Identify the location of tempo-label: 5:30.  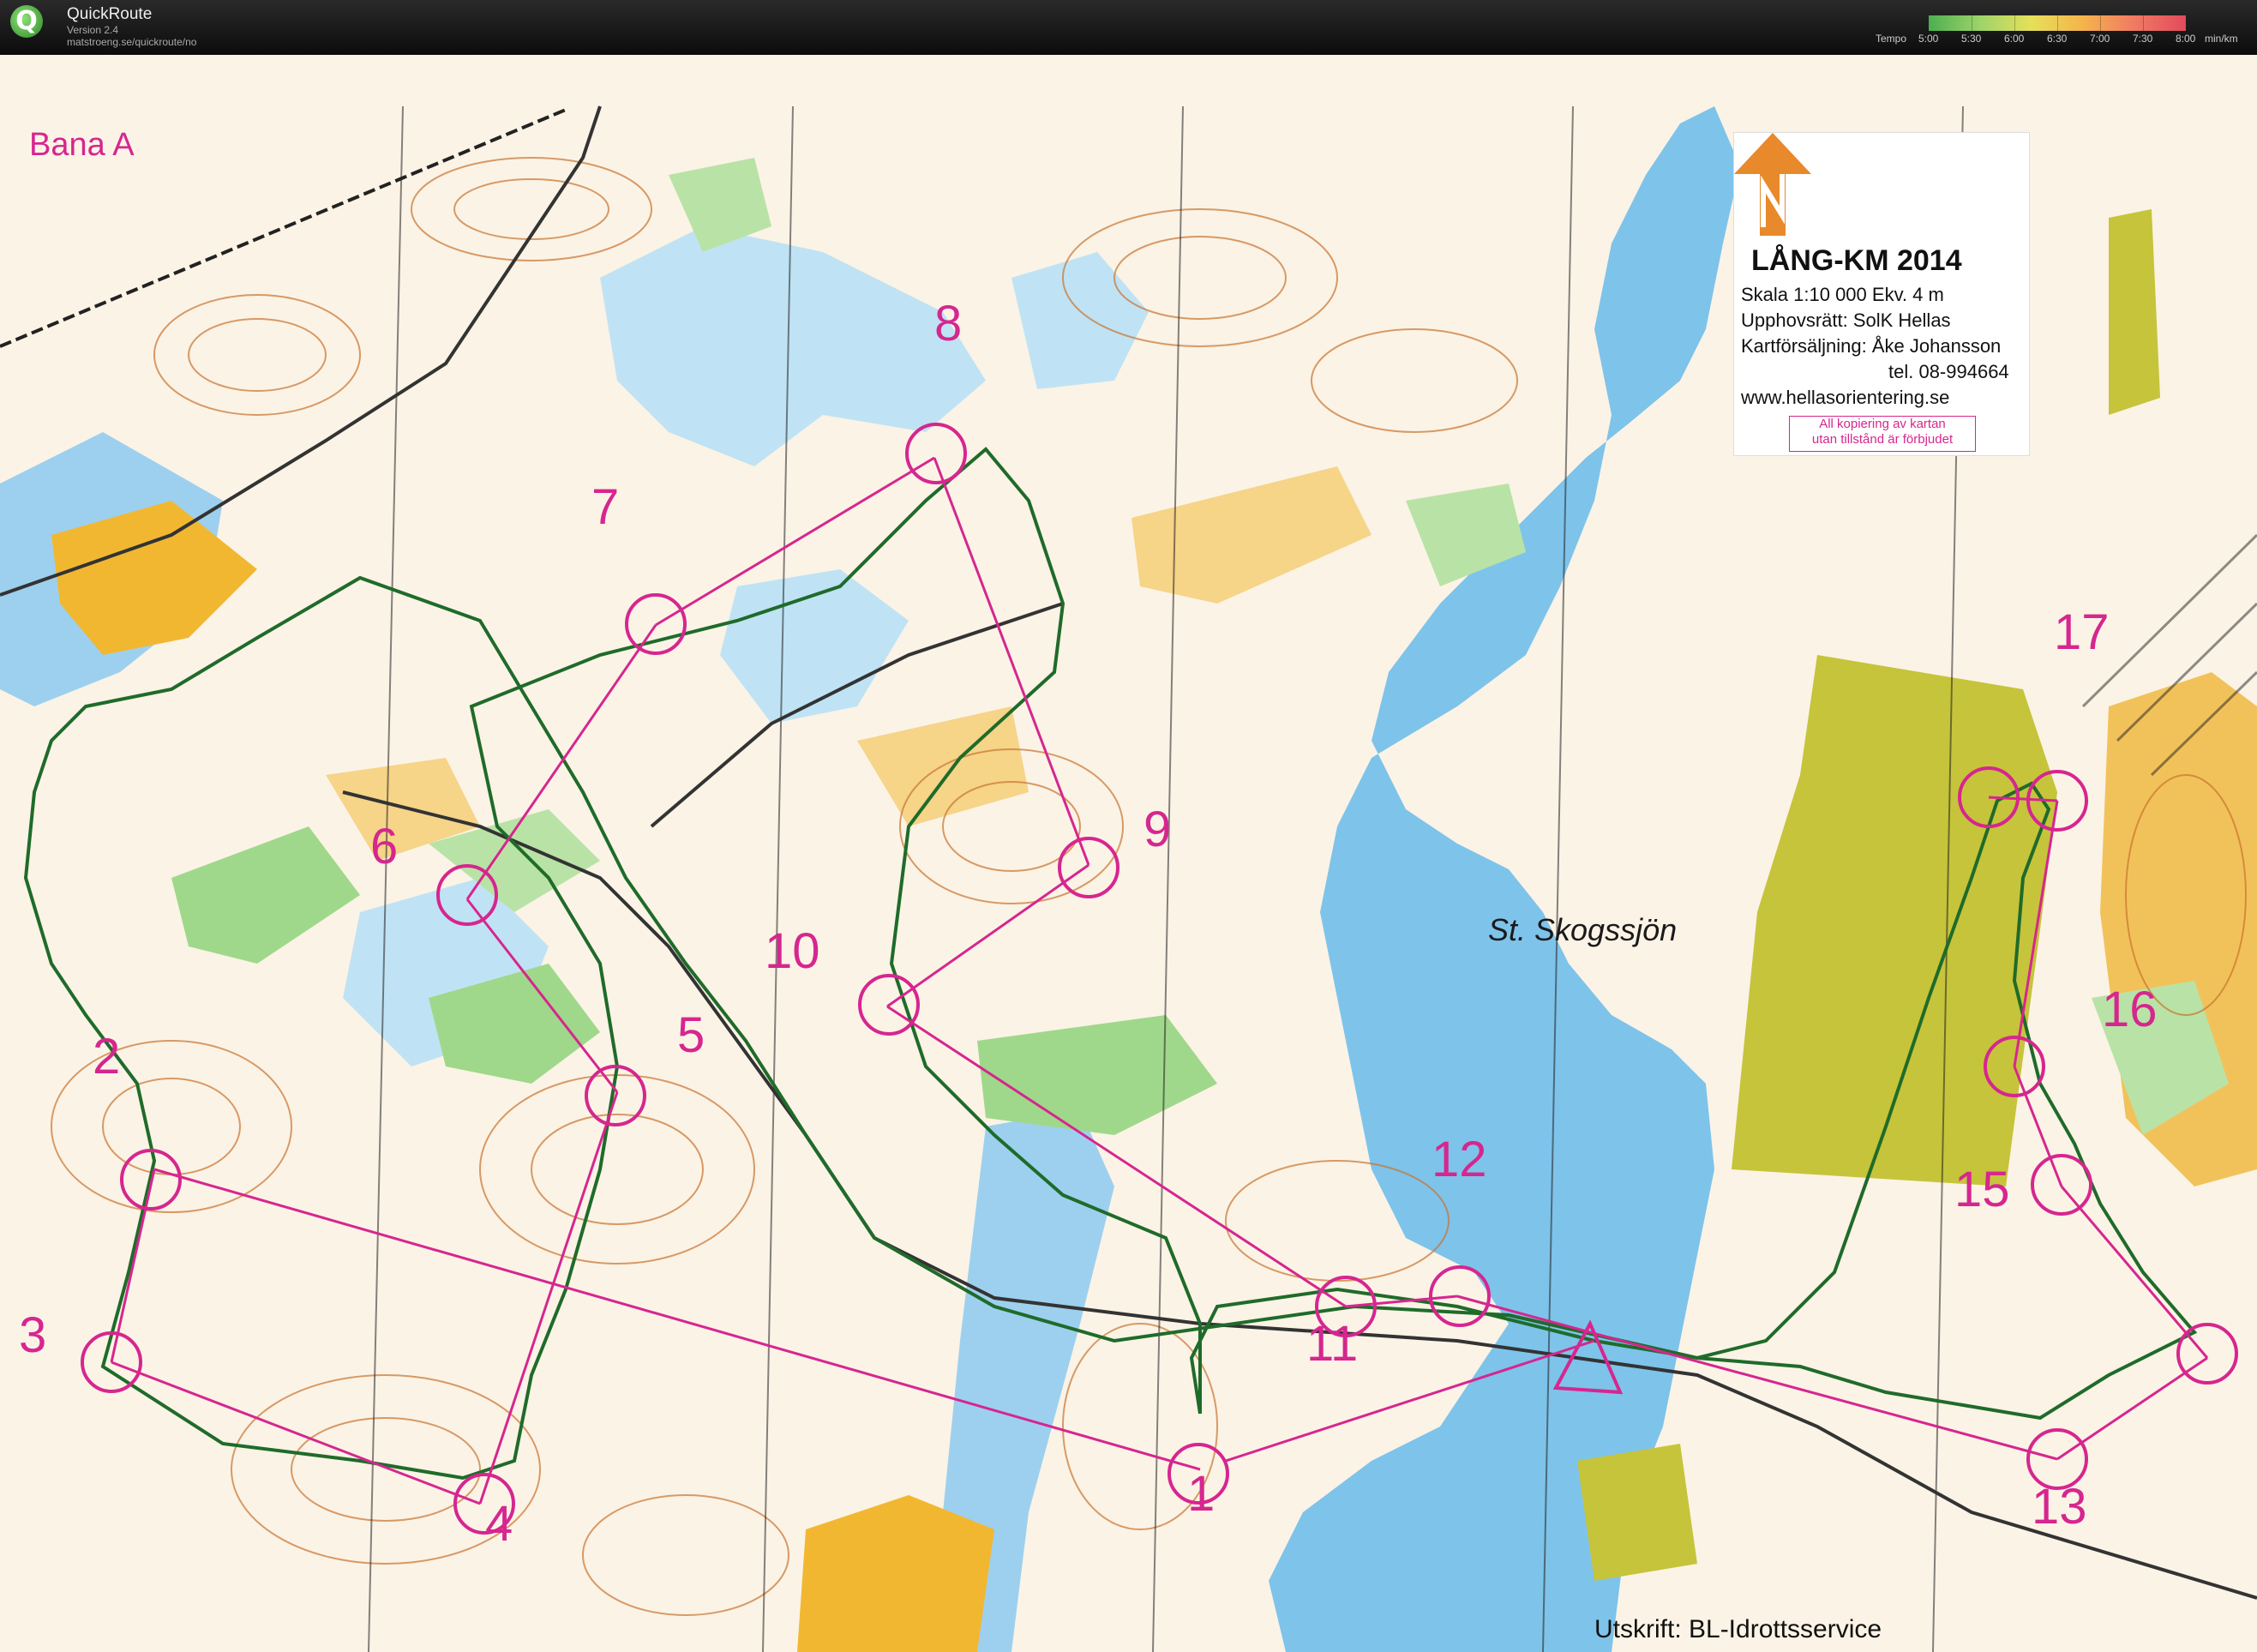
(1971, 39).